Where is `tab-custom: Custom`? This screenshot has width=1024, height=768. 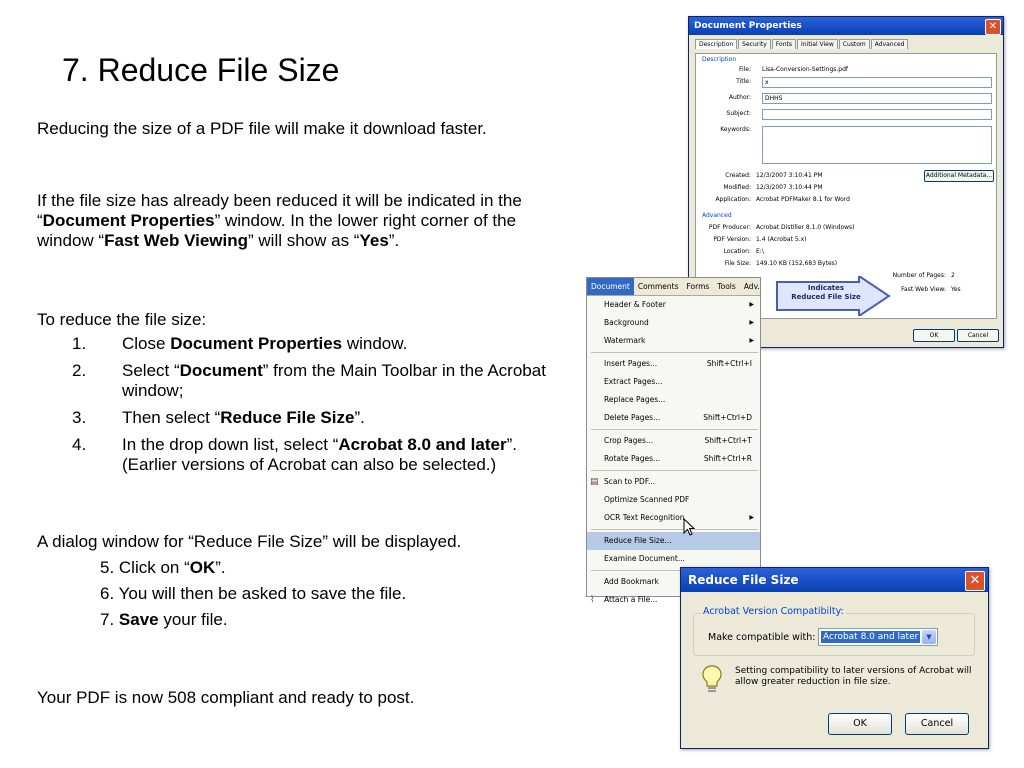
tab-custom: Custom is located at coordinates (854, 44).